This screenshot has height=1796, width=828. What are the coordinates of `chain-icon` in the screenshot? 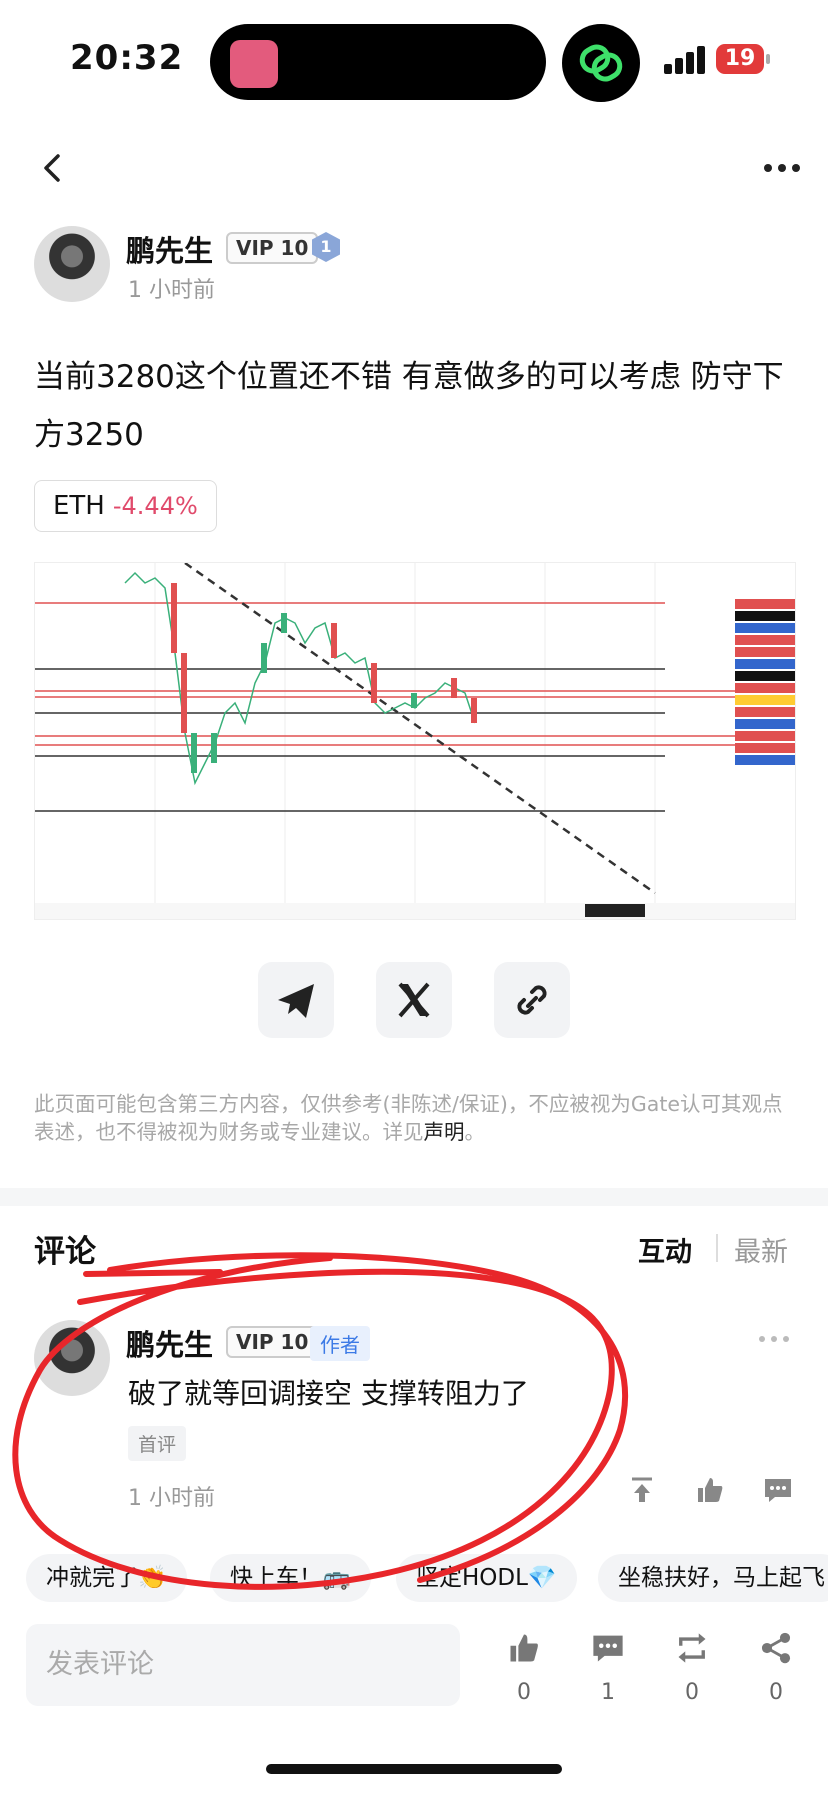 It's located at (601, 63).